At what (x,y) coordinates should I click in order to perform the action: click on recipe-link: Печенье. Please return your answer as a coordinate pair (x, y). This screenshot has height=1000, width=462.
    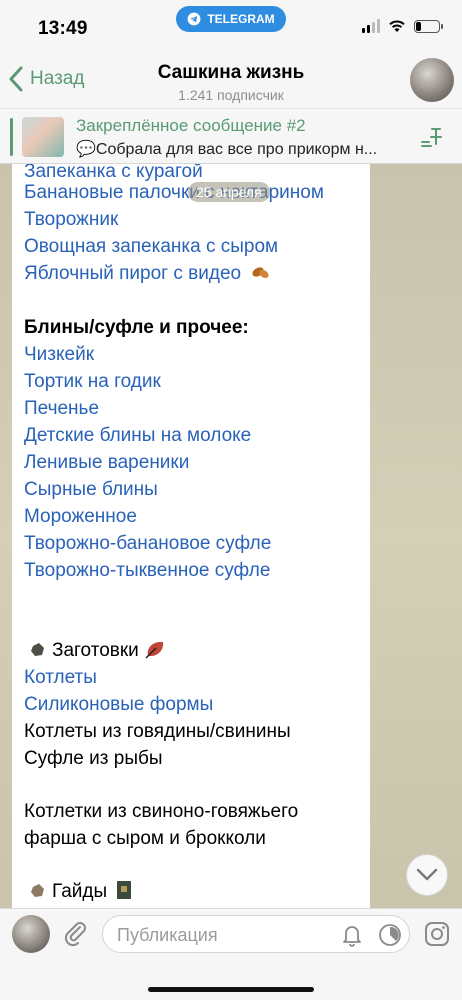
    Looking at the image, I should click on (61, 409).